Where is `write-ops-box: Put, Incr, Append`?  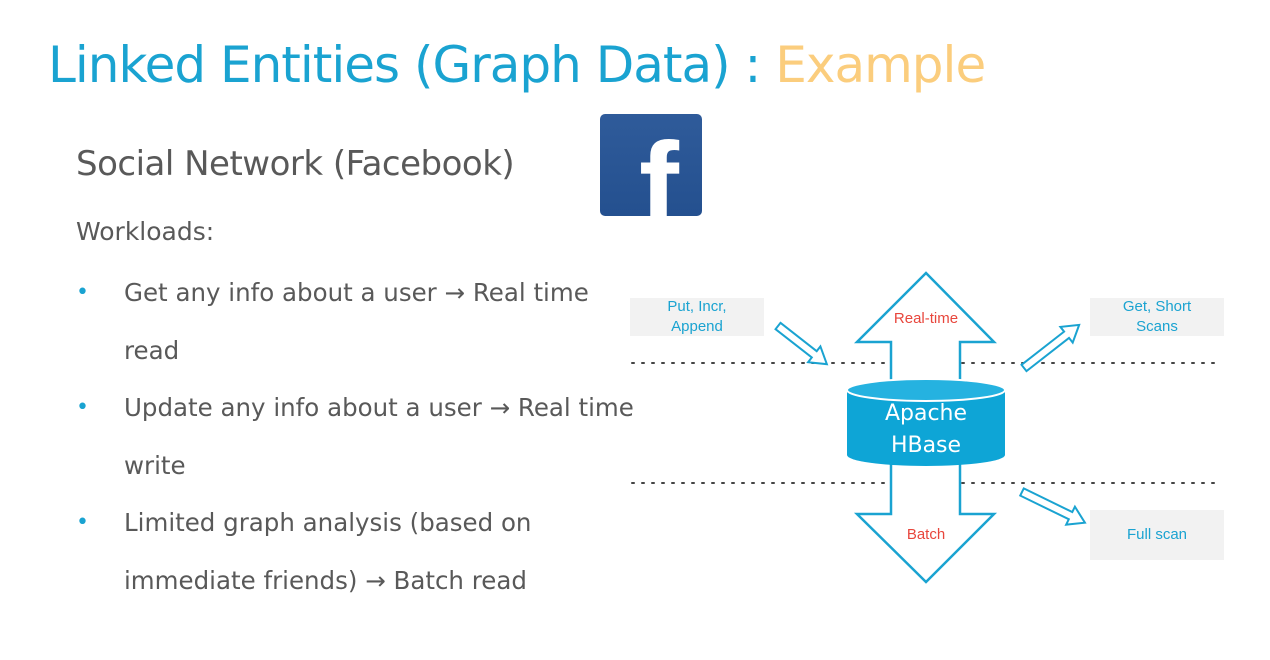
write-ops-box: Put, Incr, Append is located at coordinates (697, 317).